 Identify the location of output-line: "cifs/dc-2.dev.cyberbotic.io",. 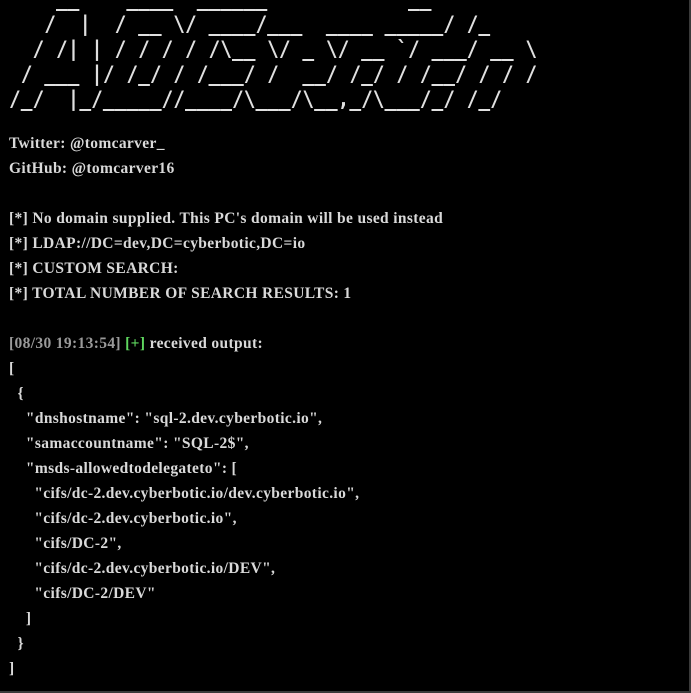
(123, 518).